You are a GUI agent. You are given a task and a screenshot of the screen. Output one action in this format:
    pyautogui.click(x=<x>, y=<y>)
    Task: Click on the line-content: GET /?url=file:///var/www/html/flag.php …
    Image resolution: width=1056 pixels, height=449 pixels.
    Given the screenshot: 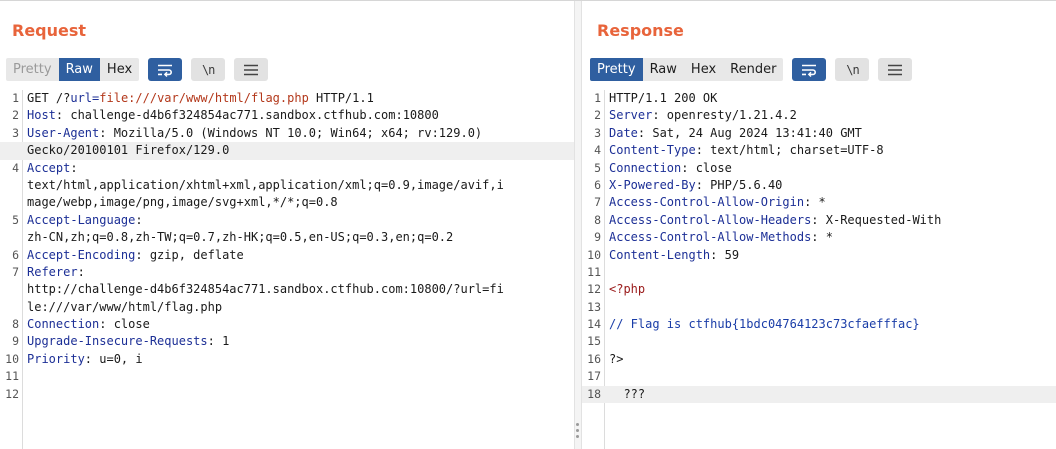 What is the action you would take?
    pyautogui.click(x=200, y=98)
    